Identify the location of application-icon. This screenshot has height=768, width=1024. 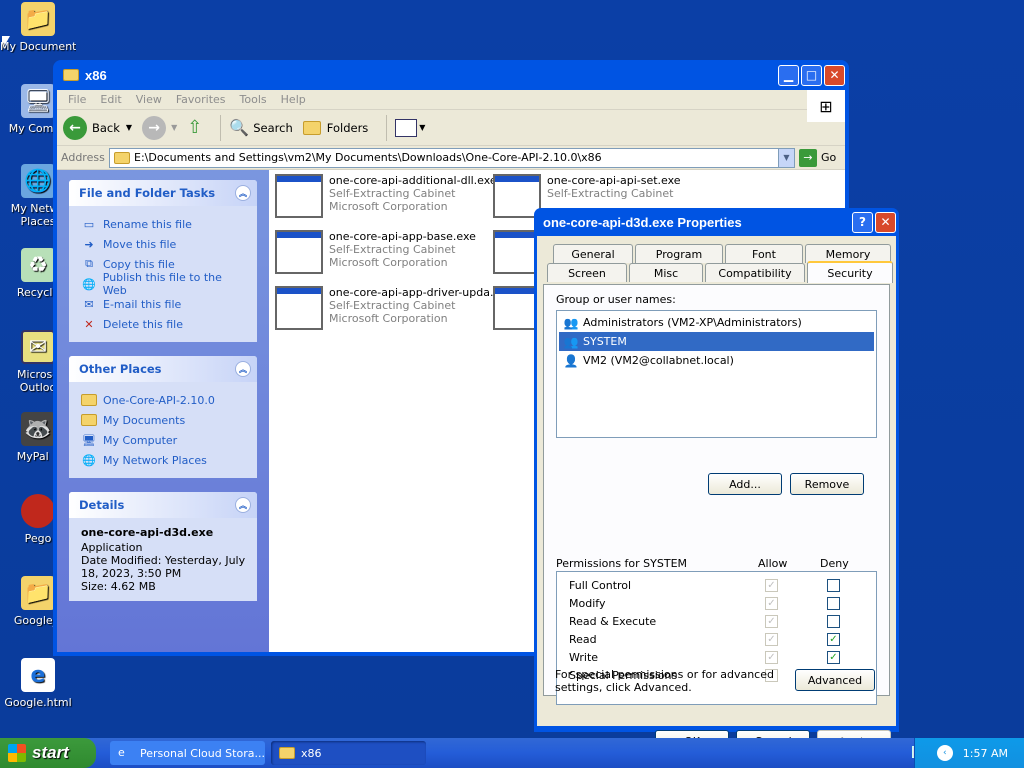
(299, 196).